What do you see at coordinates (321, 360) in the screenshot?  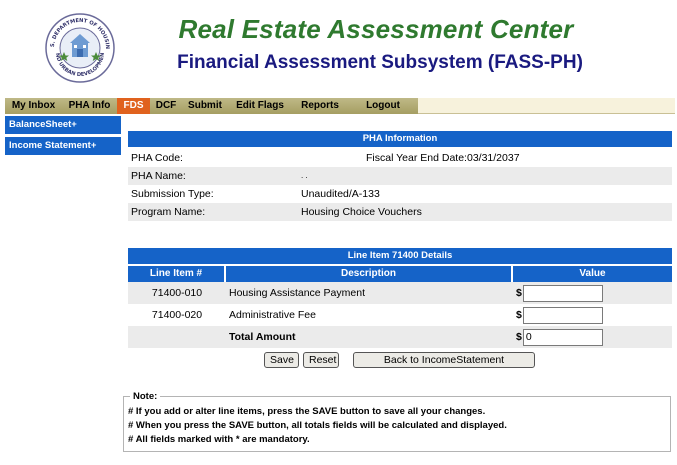 I see `reset-button: Reset` at bounding box center [321, 360].